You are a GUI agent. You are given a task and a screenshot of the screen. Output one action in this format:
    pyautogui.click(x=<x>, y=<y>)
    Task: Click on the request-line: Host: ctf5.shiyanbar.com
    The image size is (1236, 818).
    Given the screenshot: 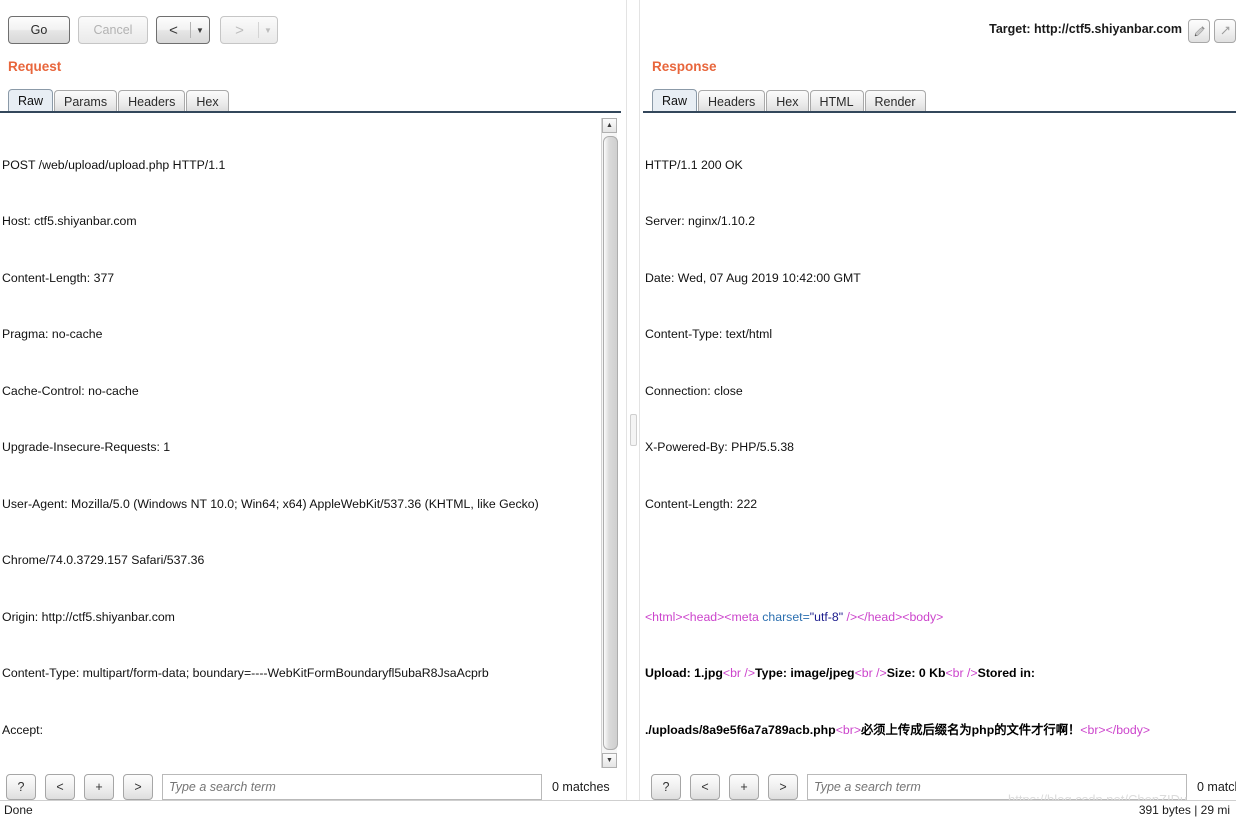 What is the action you would take?
    pyautogui.click(x=69, y=221)
    